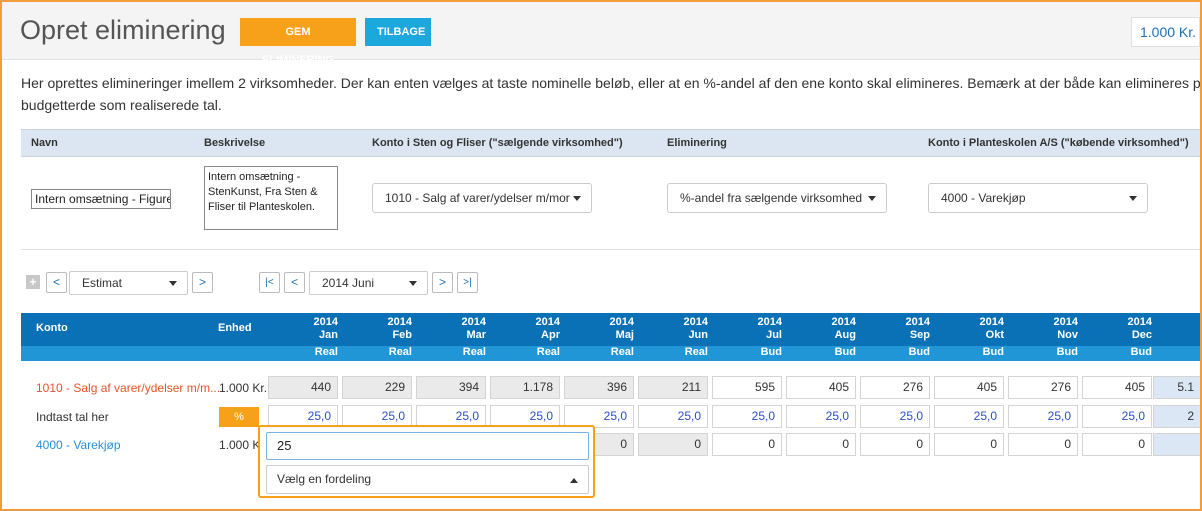  Describe the element at coordinates (1038, 198) in the screenshot. I see `buyer-account-select: 4000 - Varekjøp` at that location.